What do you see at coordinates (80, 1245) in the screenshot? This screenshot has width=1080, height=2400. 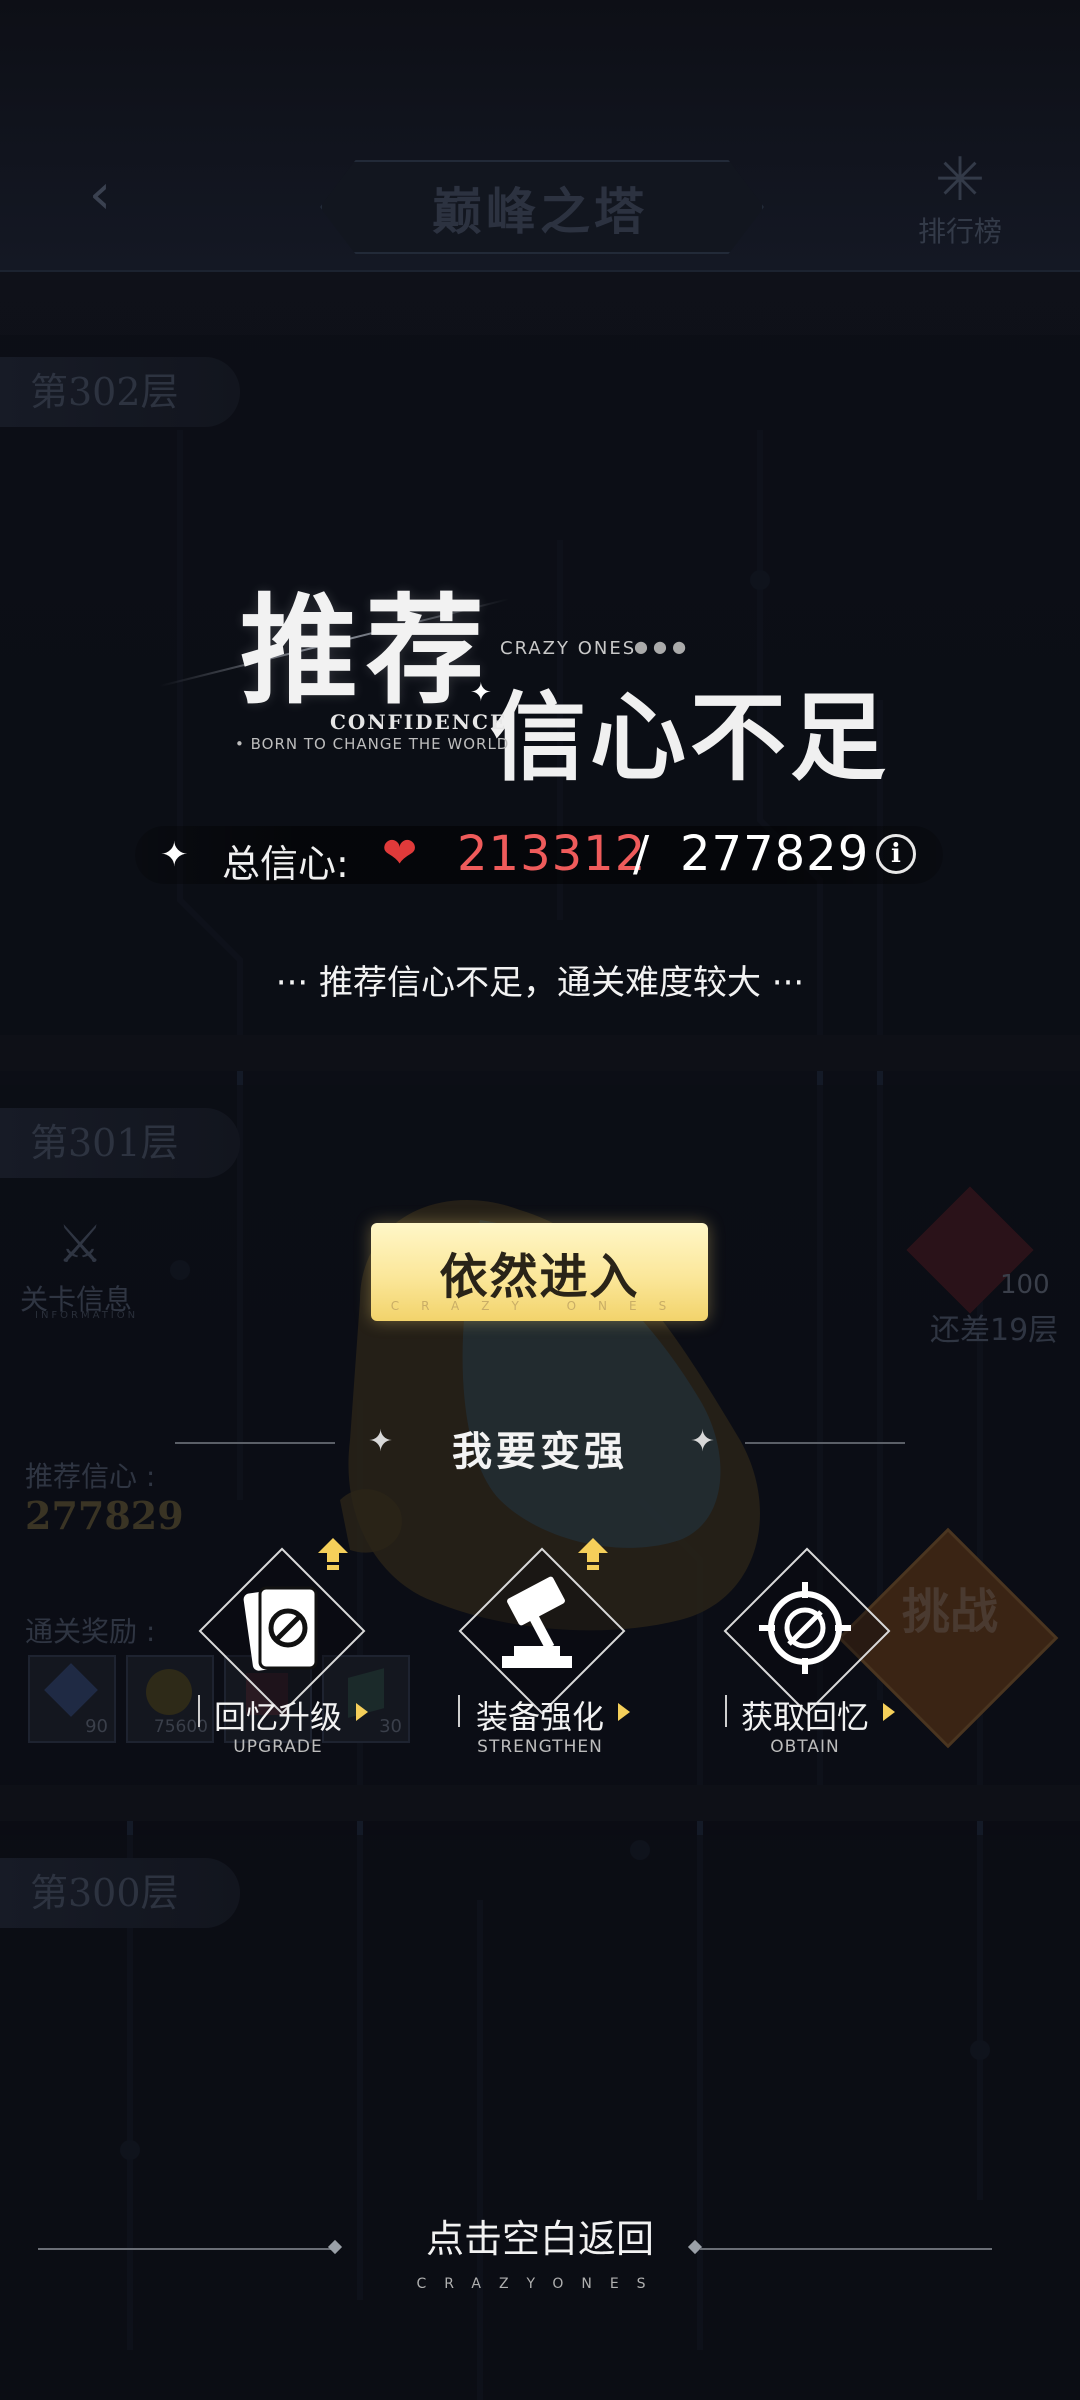 I see `crossed-swords-icon: ⚔` at bounding box center [80, 1245].